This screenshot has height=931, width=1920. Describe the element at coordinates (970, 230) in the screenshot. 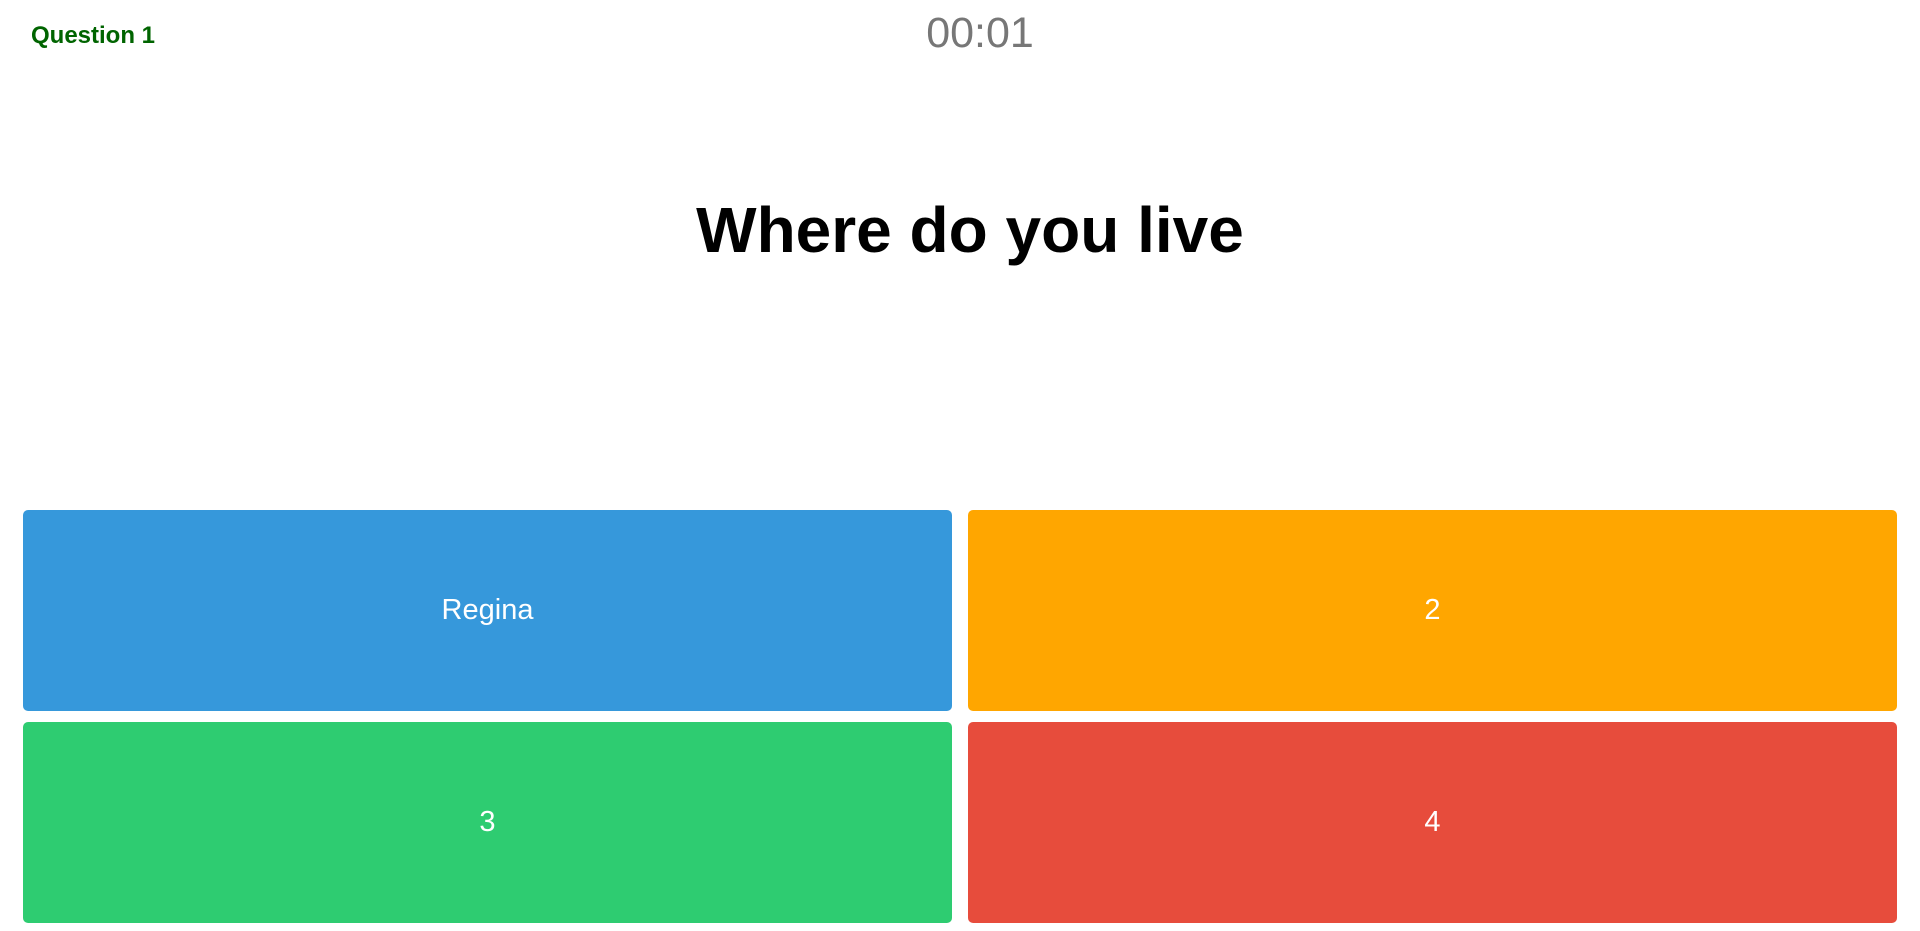

I see `question-title: Where do you live` at that location.